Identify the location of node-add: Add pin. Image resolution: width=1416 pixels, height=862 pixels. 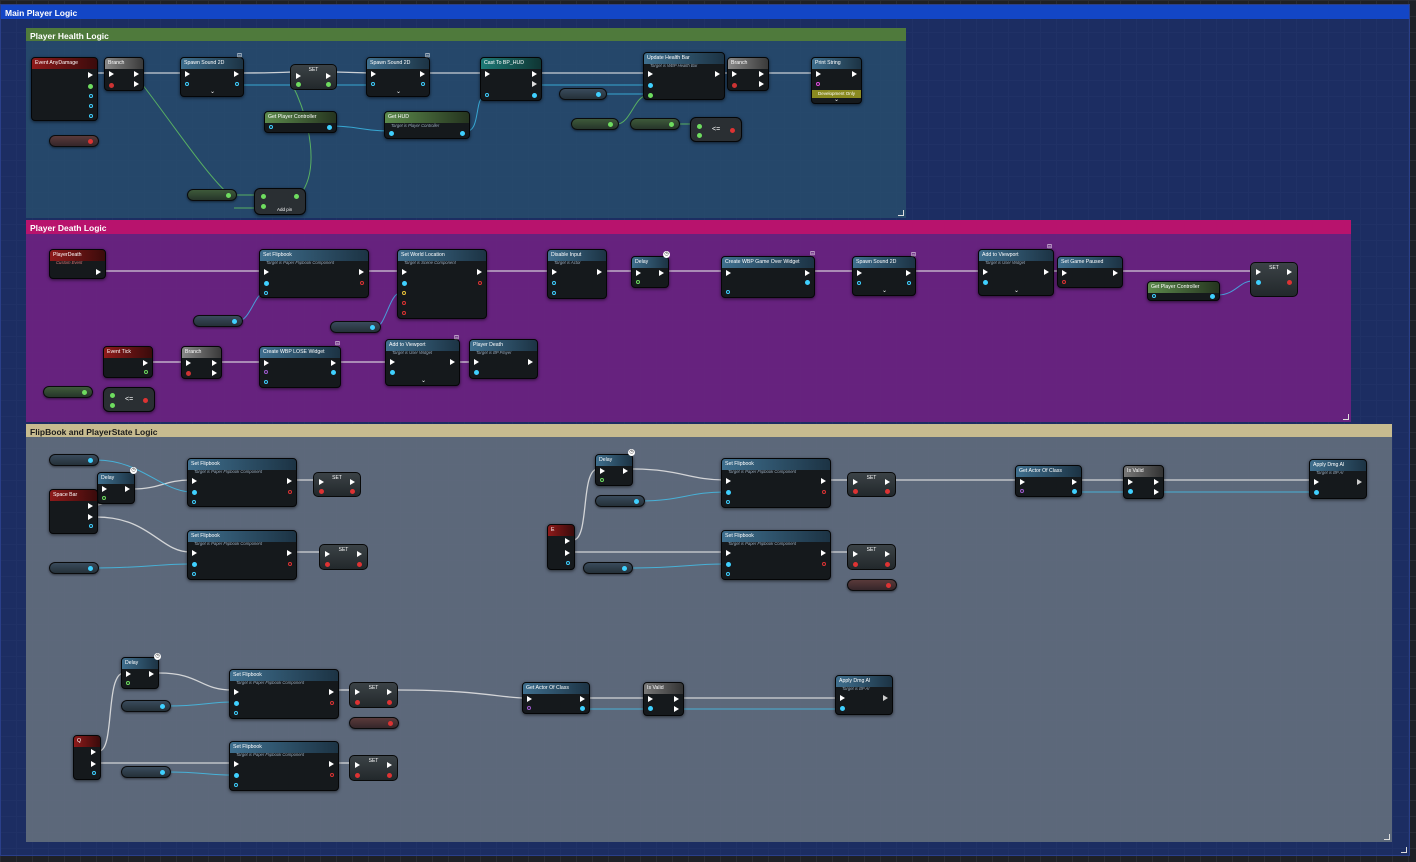
(280, 201).